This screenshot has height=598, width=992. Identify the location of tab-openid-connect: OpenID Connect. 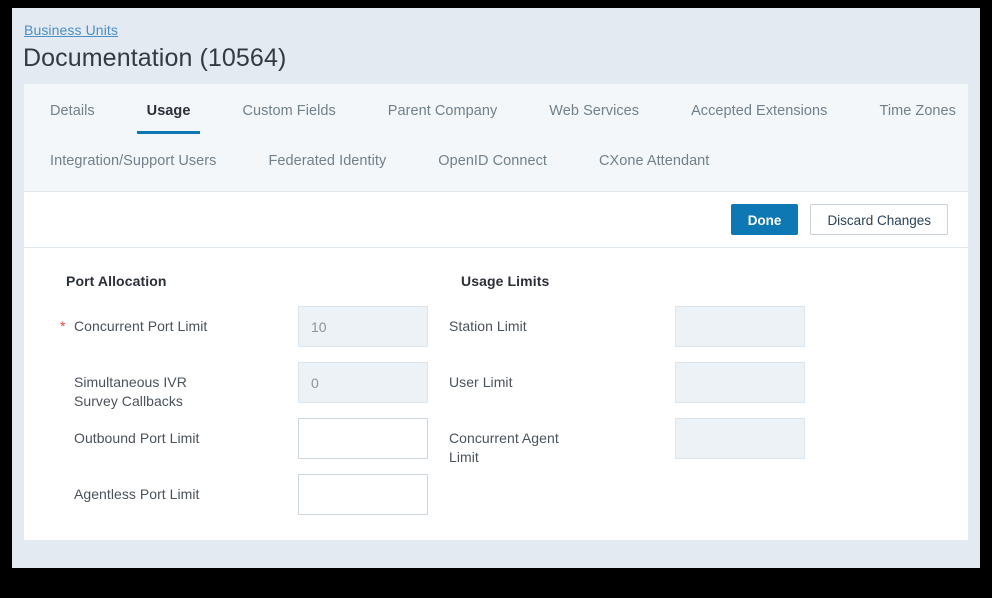
(492, 161).